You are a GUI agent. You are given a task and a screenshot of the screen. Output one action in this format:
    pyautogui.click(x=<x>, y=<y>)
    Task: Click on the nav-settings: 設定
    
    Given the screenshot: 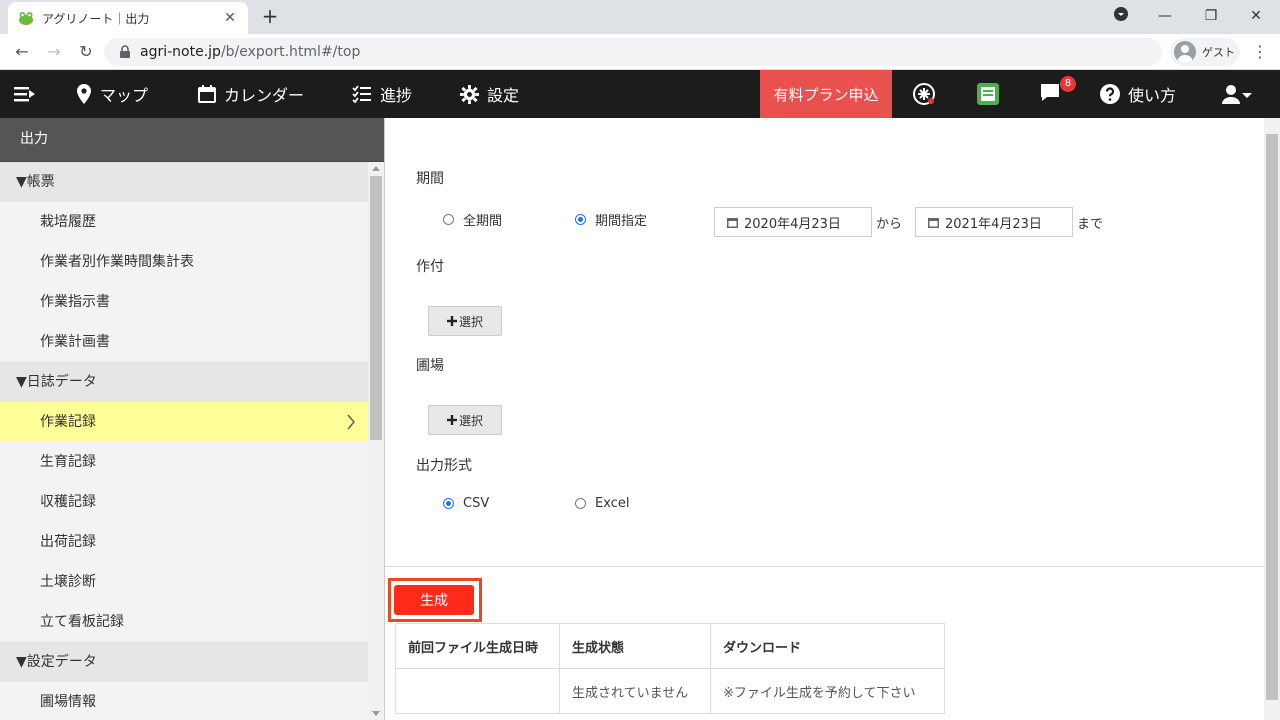 What is the action you would take?
    pyautogui.click(x=489, y=94)
    